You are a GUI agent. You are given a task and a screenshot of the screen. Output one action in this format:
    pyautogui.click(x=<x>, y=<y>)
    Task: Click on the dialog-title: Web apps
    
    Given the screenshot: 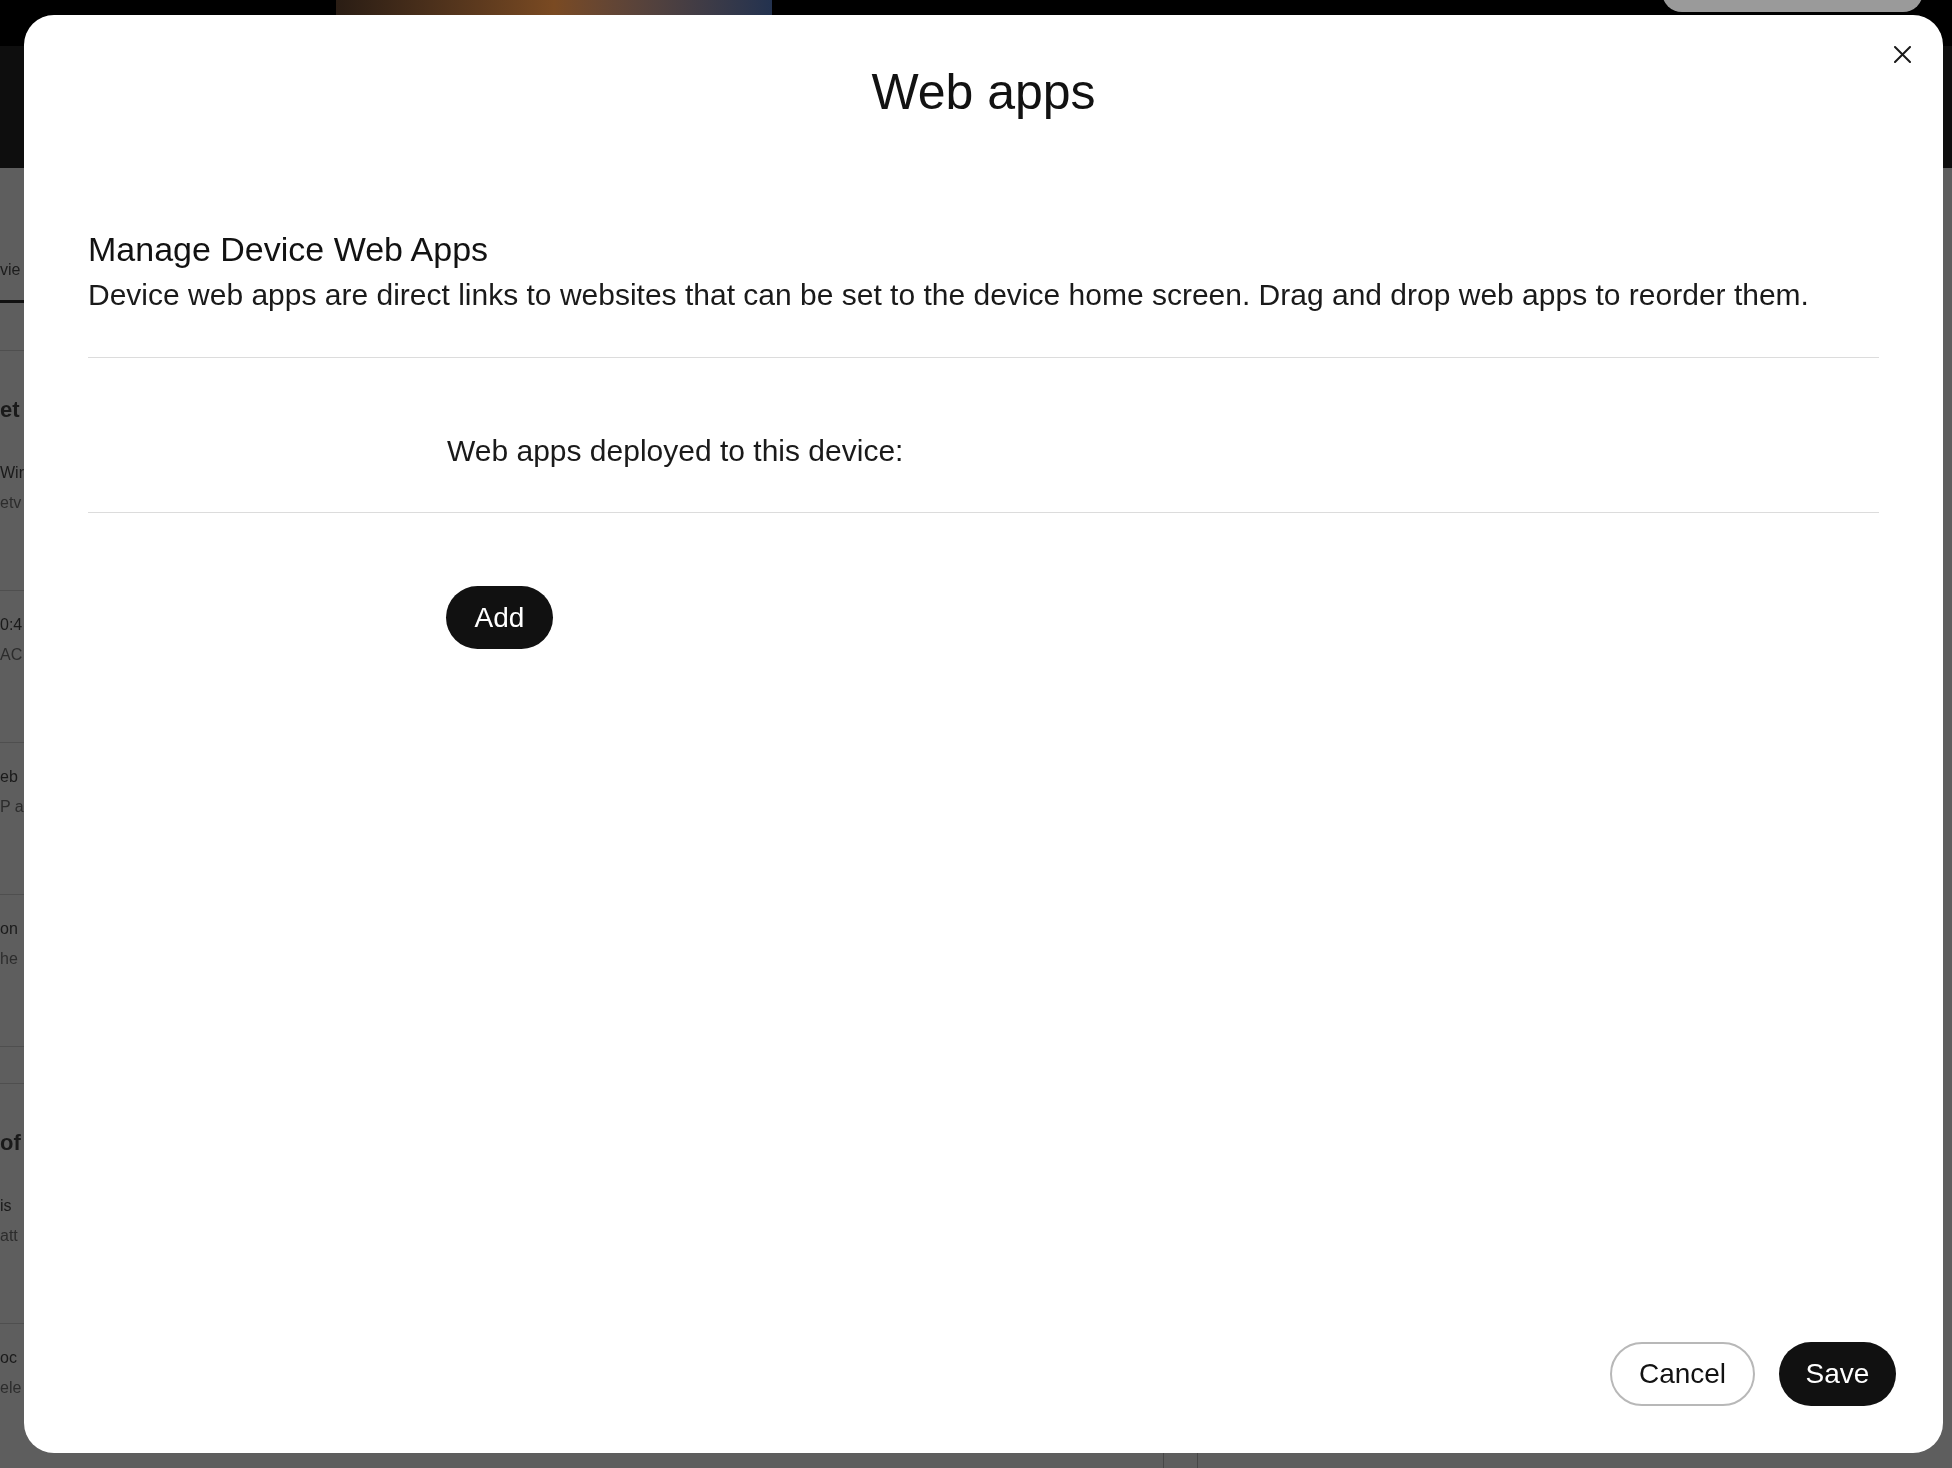 What is the action you would take?
    pyautogui.click(x=983, y=92)
    